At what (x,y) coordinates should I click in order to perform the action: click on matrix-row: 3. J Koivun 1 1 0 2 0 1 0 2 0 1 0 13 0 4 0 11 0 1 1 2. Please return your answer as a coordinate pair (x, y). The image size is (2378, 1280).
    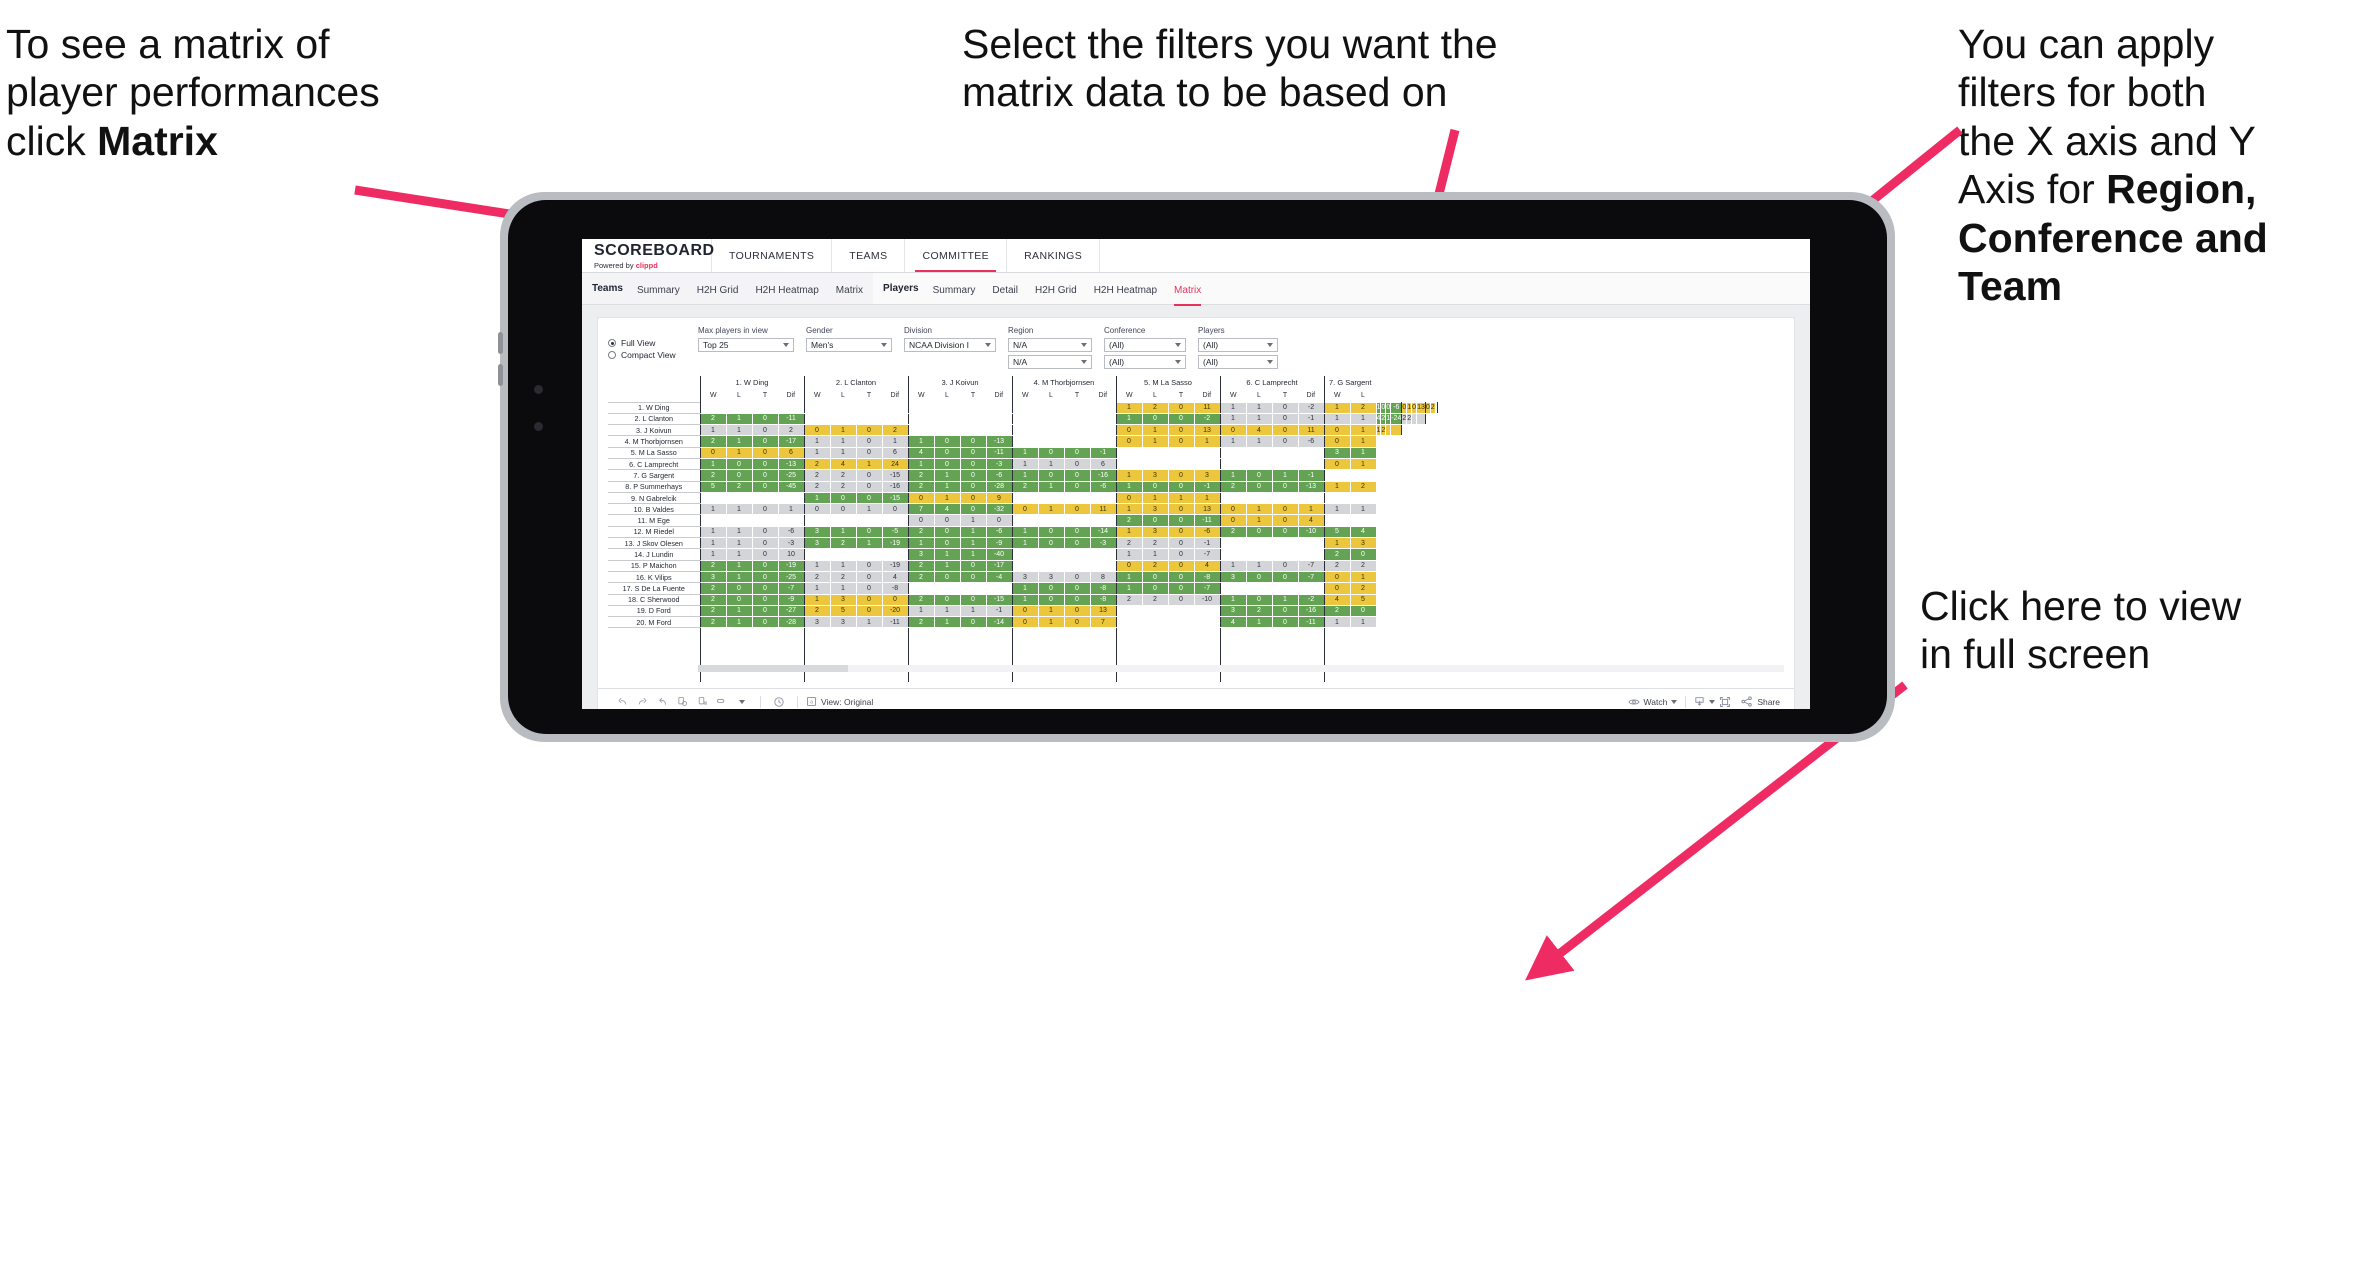
    Looking at the image, I should click on (1022, 430).